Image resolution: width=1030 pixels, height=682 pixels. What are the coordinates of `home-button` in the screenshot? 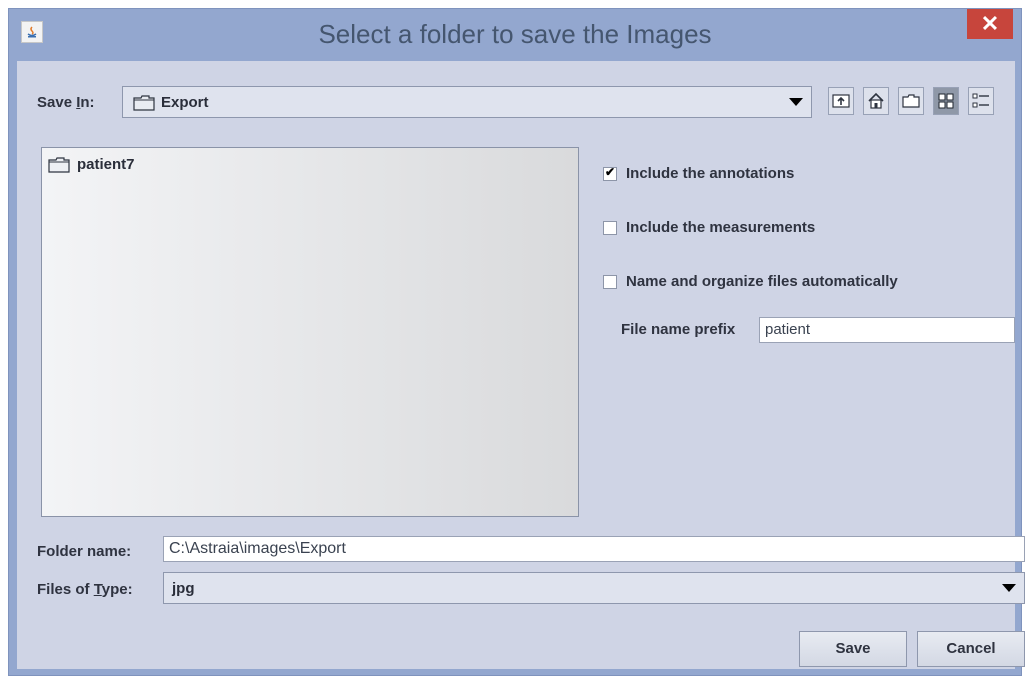 It's located at (876, 101).